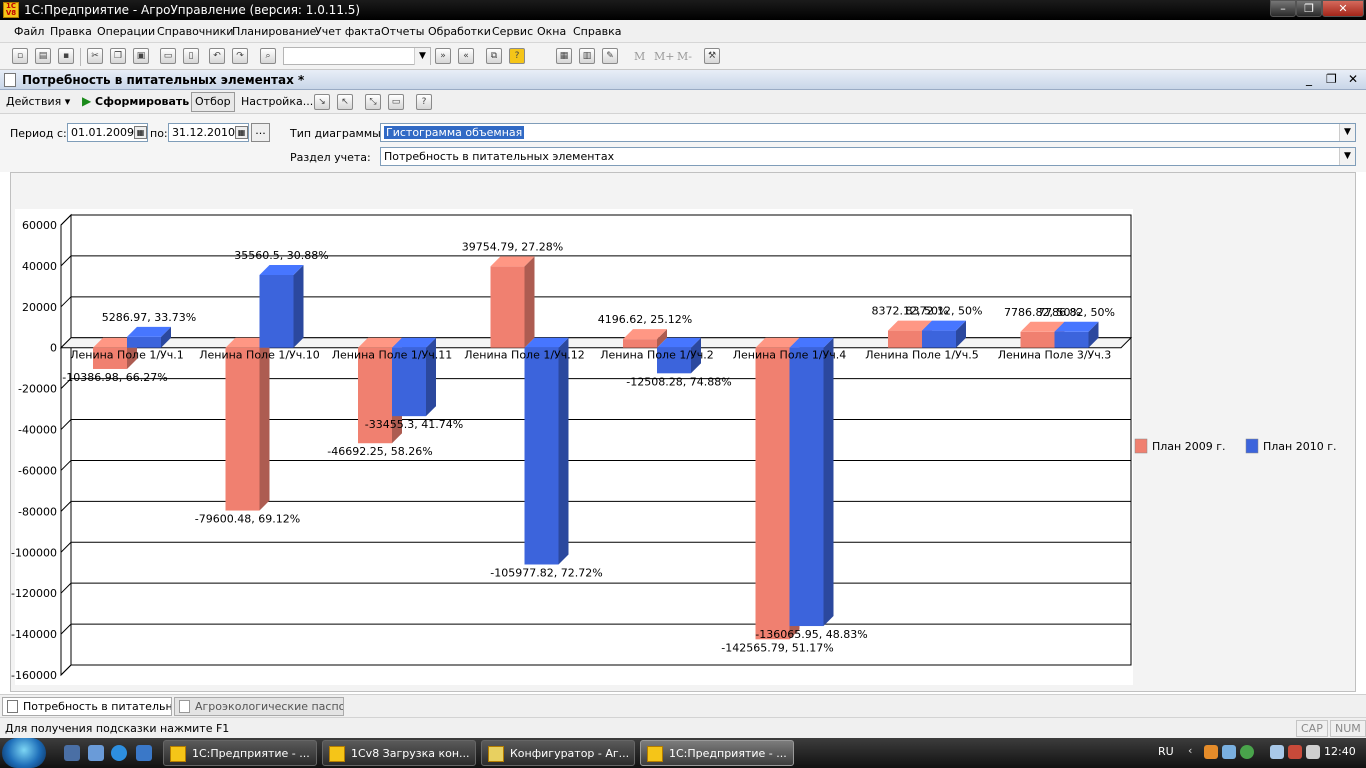  I want to click on menu-service: Сервис, so click(512, 31).